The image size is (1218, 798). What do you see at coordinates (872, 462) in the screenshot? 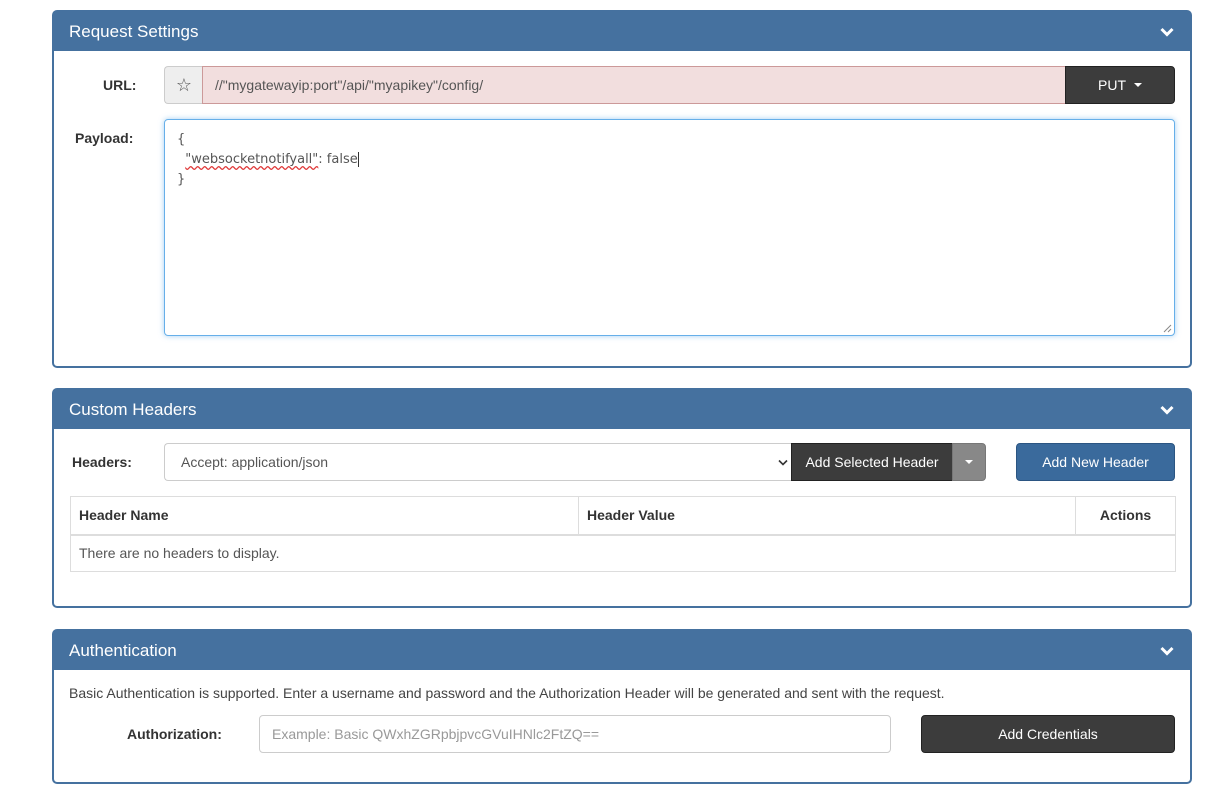
I see `add-selected-header-button: Add Selected Header` at bounding box center [872, 462].